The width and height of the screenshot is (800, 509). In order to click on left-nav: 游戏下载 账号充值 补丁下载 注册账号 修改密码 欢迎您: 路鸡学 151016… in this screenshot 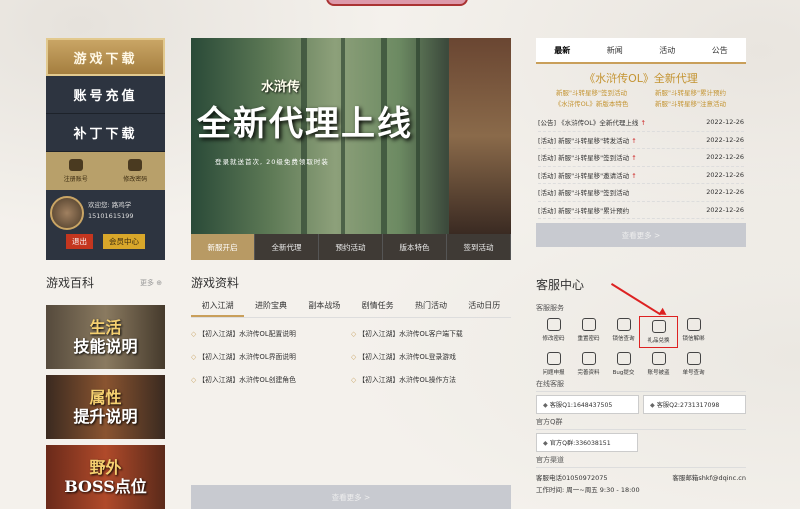, I will do `click(105, 149)`.